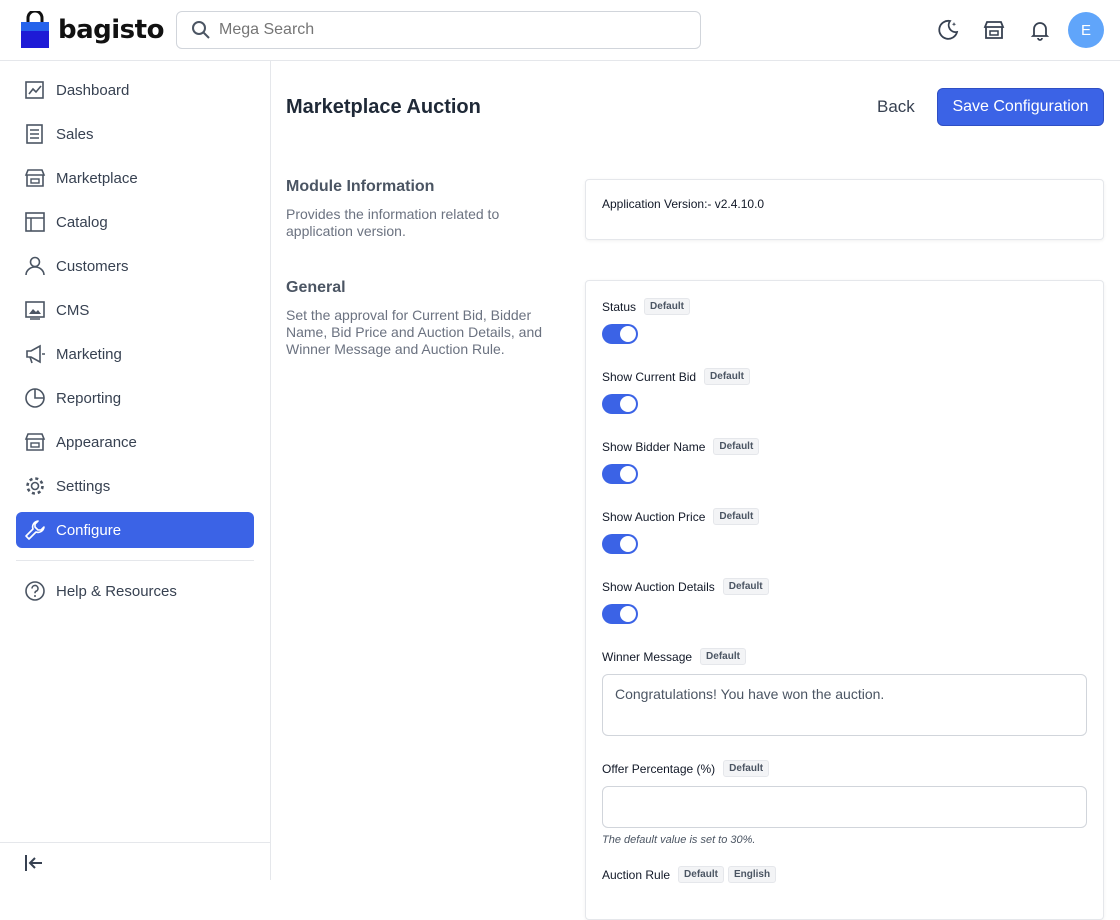 This screenshot has height=920, width=1120. I want to click on offer-percentage-hint: The default value is set to 30%., so click(679, 840).